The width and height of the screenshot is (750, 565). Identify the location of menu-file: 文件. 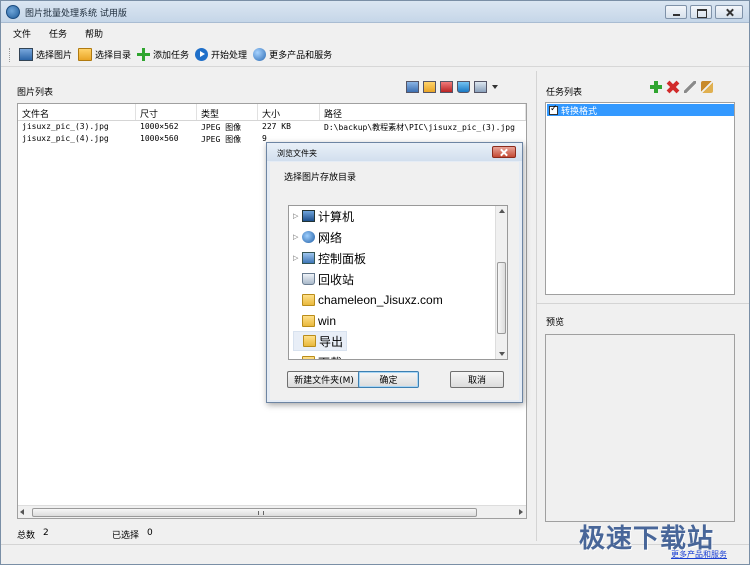
(22, 33).